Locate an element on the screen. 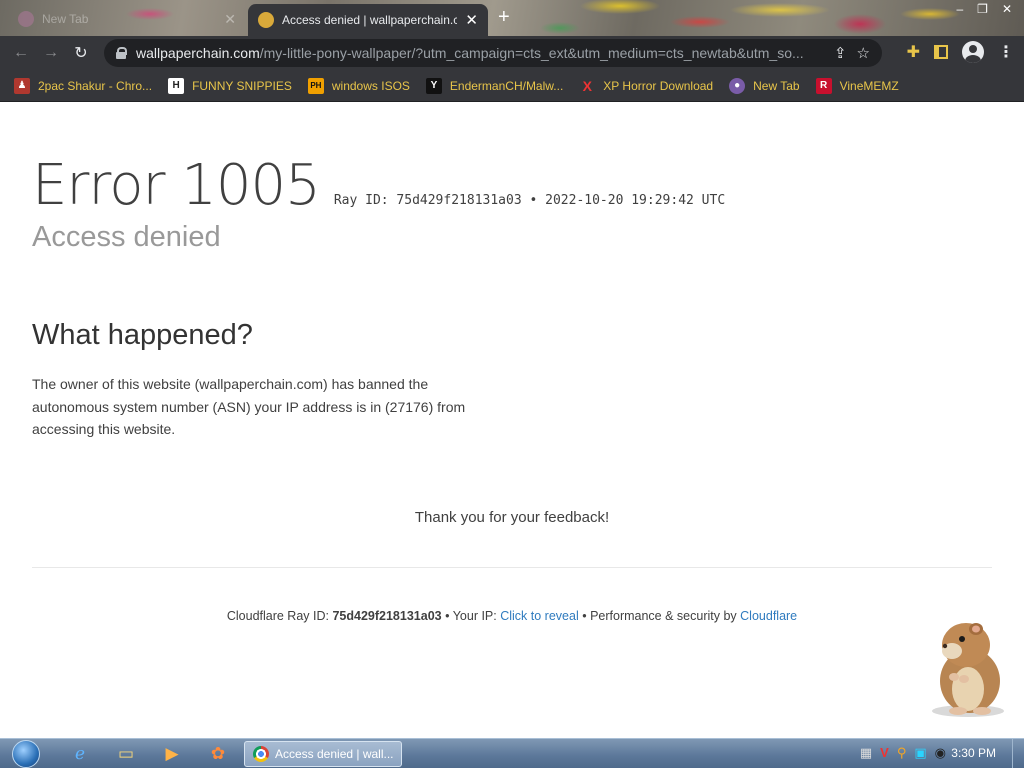  bookmark-favicon-icon: R is located at coordinates (823, 85).